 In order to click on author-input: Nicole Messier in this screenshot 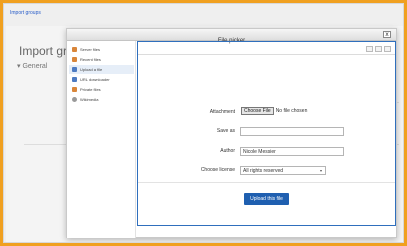, I will do `click(292, 151)`.